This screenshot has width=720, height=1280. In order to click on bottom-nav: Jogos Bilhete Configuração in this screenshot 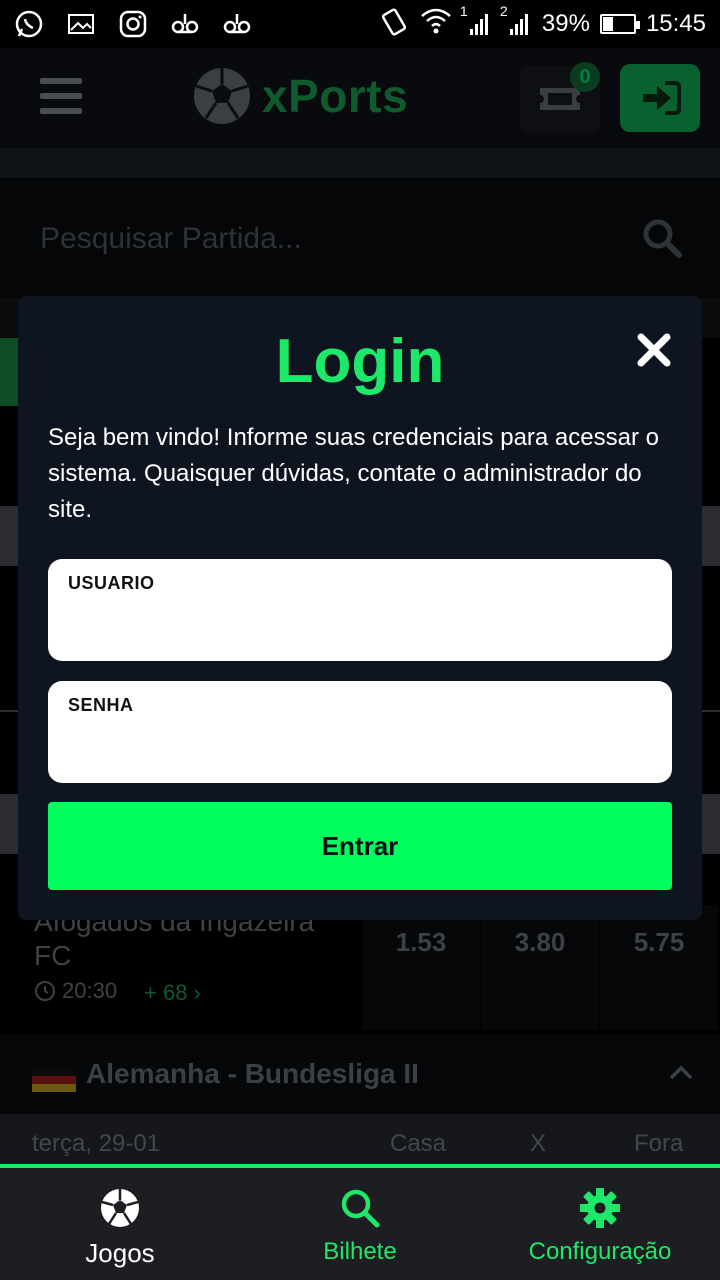, I will do `click(360, 1222)`.